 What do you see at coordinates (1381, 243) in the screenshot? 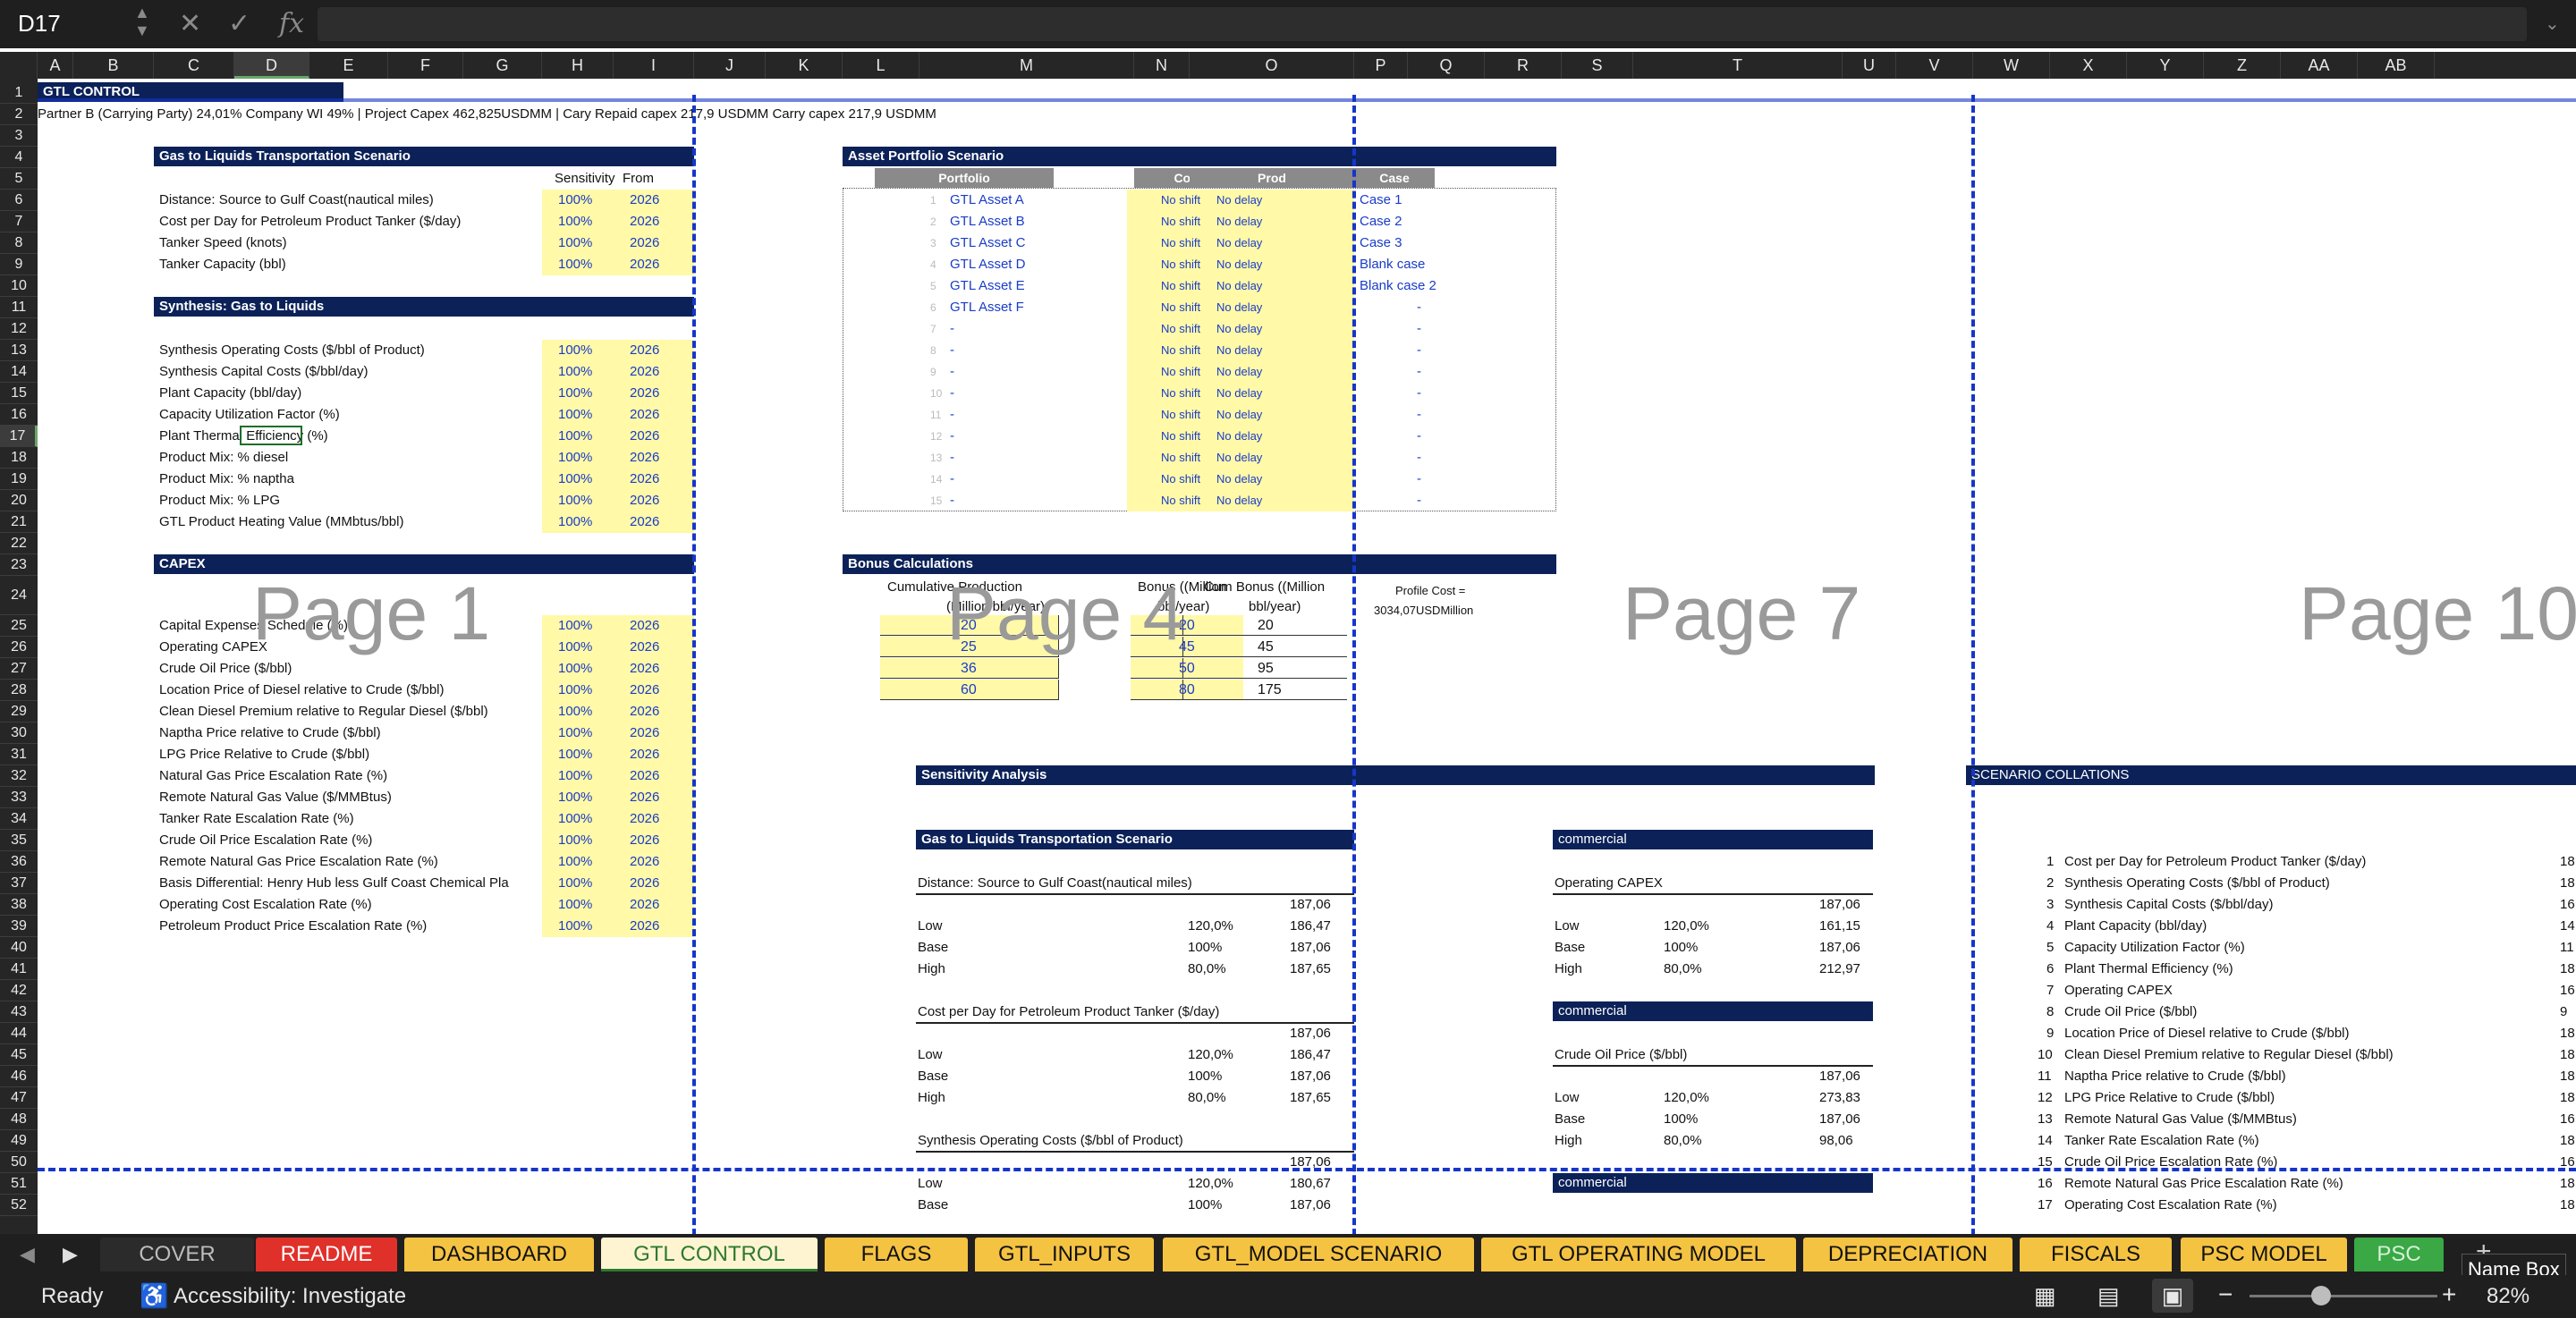
I see `portfolio-case: Case 3` at bounding box center [1381, 243].